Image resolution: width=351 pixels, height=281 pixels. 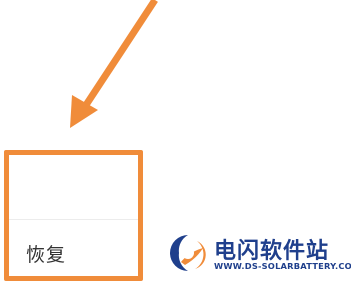 I want to click on site-watermark: 电闪软件站 WWW.DS-SOLARBATTERY.COM, so click(x=259, y=254).